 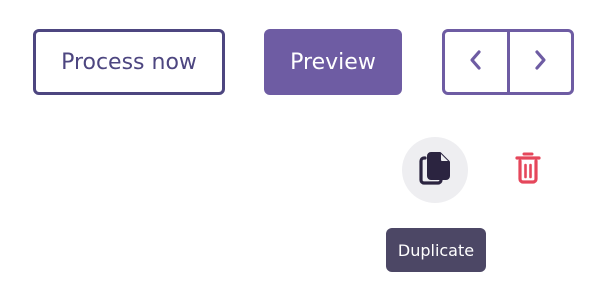 I want to click on delete-button, so click(x=528, y=170).